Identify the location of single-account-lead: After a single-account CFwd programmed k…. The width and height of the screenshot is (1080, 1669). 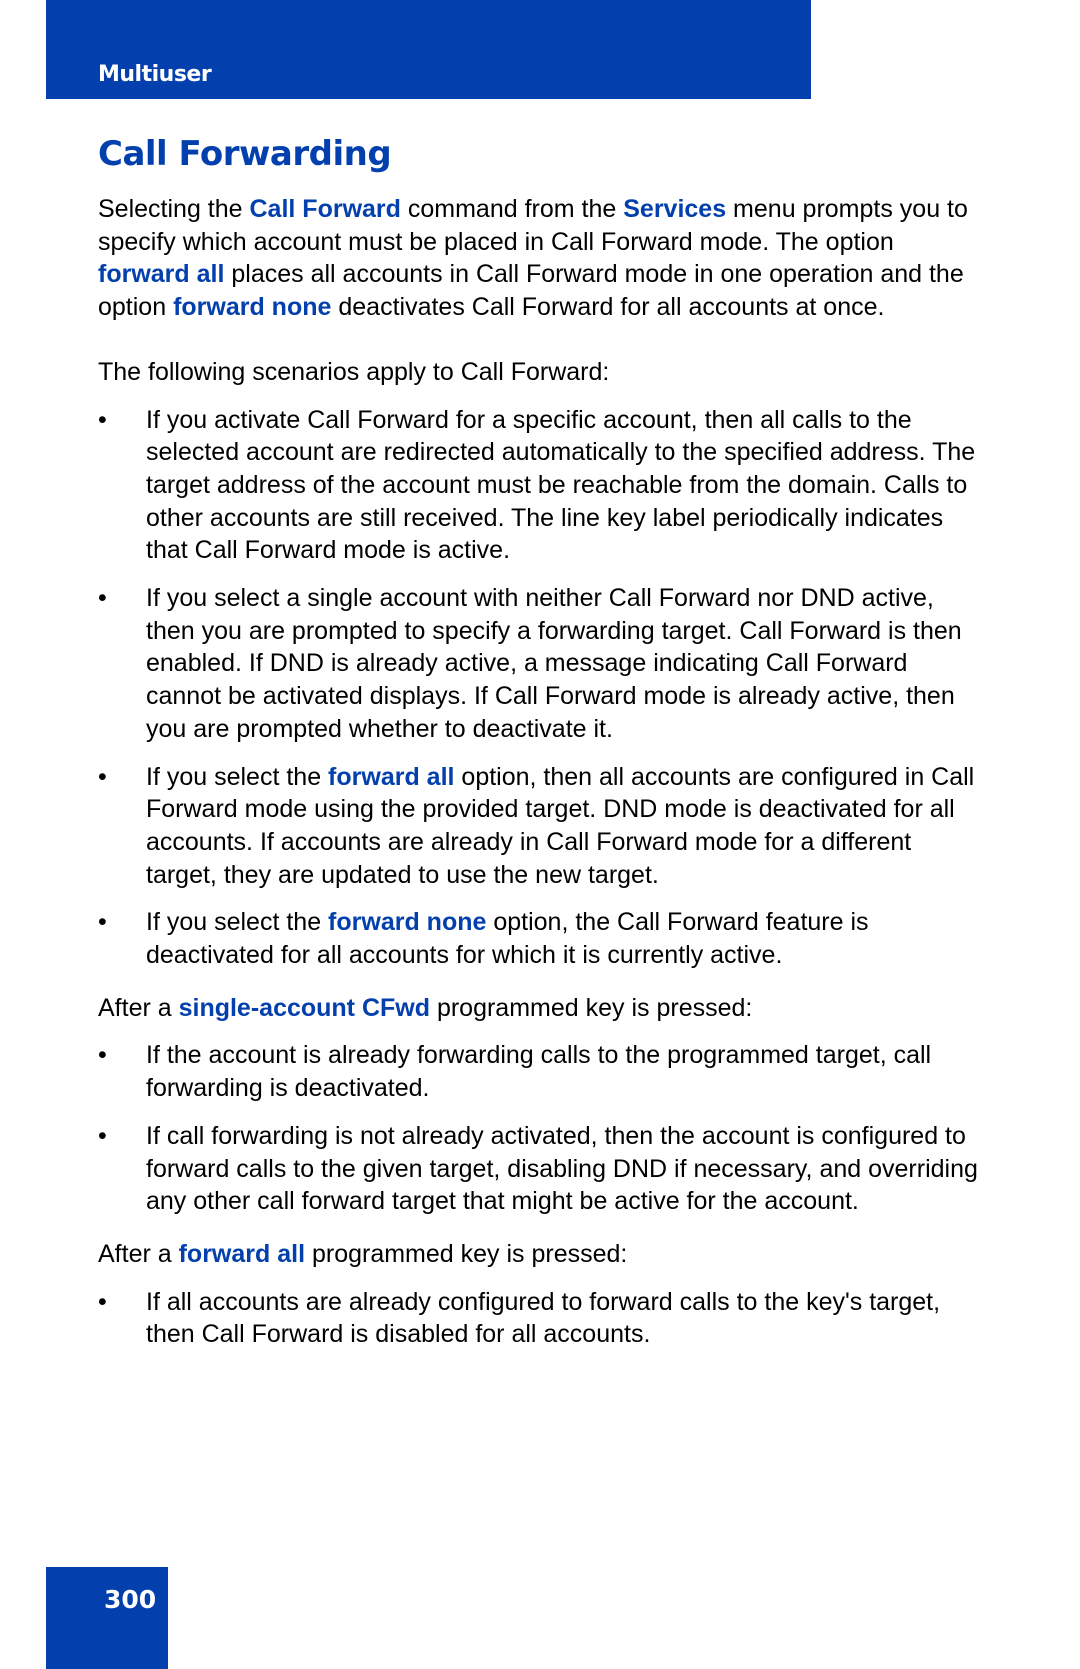
(538, 1008).